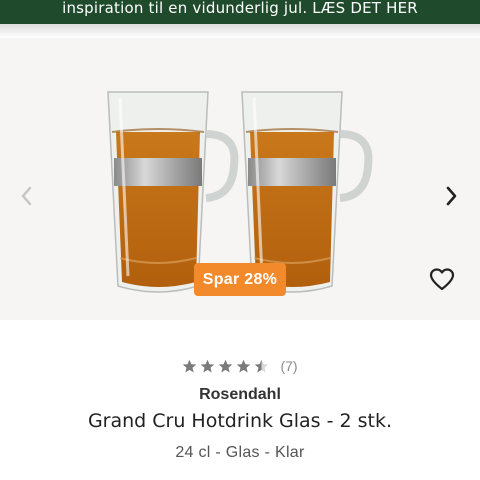  I want to click on product-rating: (7), so click(240, 366).